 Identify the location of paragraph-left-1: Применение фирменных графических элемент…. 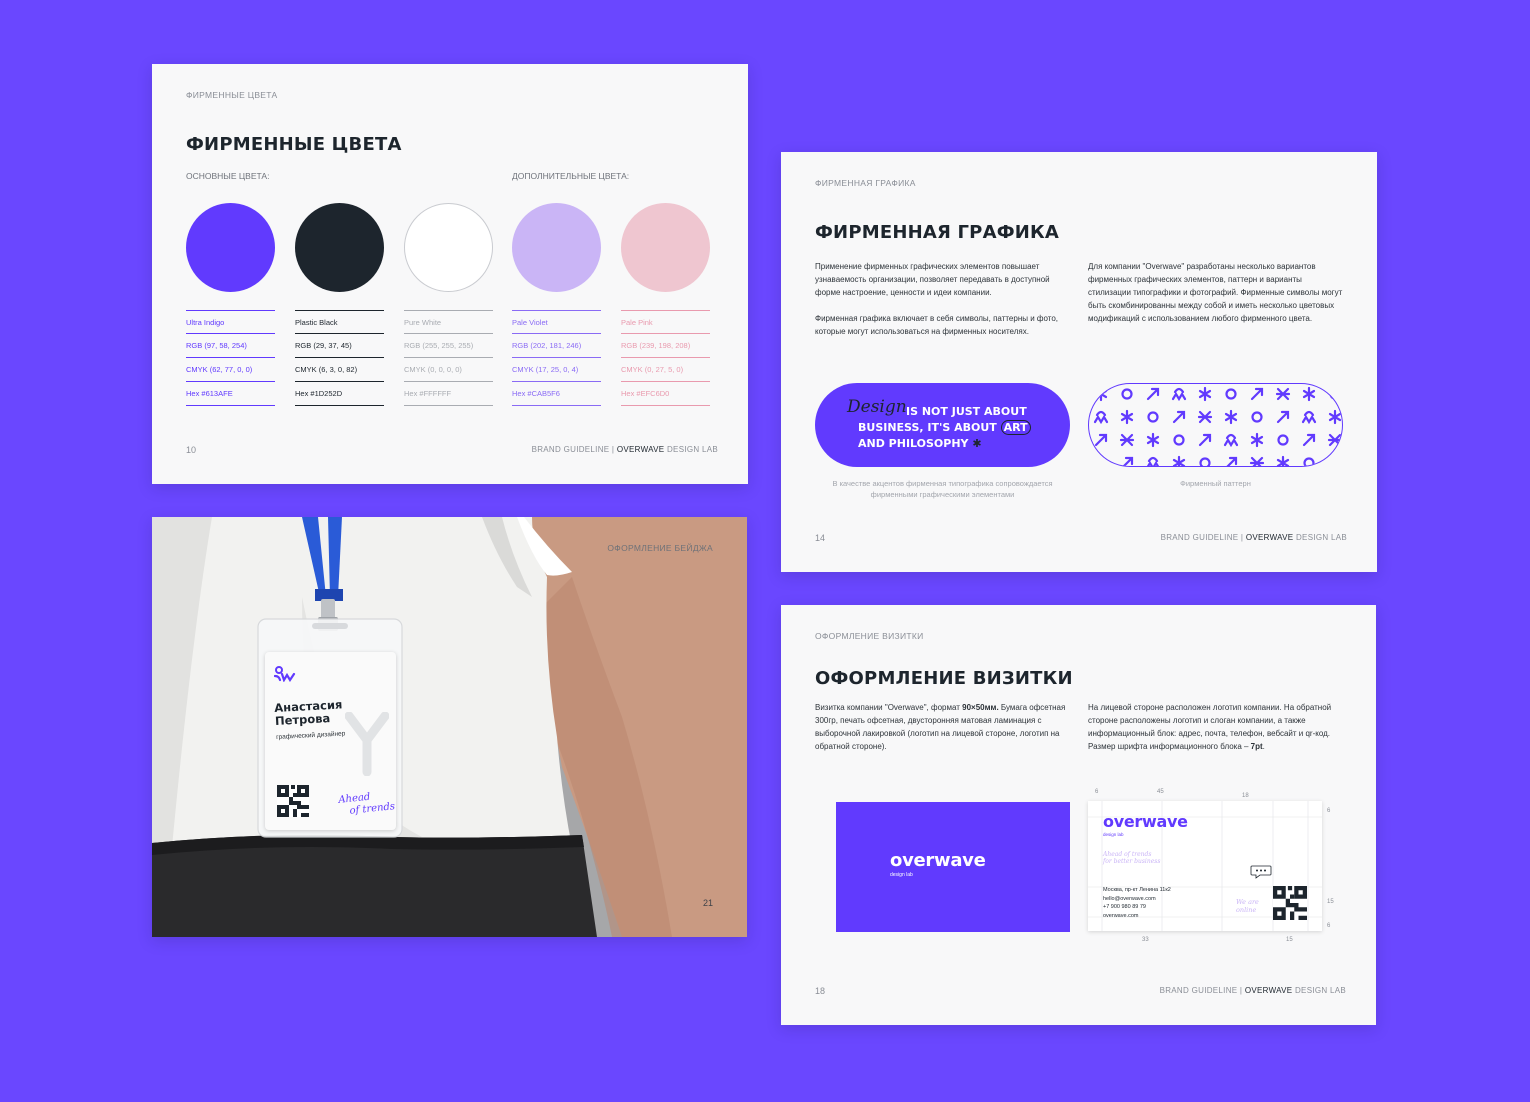
(932, 279).